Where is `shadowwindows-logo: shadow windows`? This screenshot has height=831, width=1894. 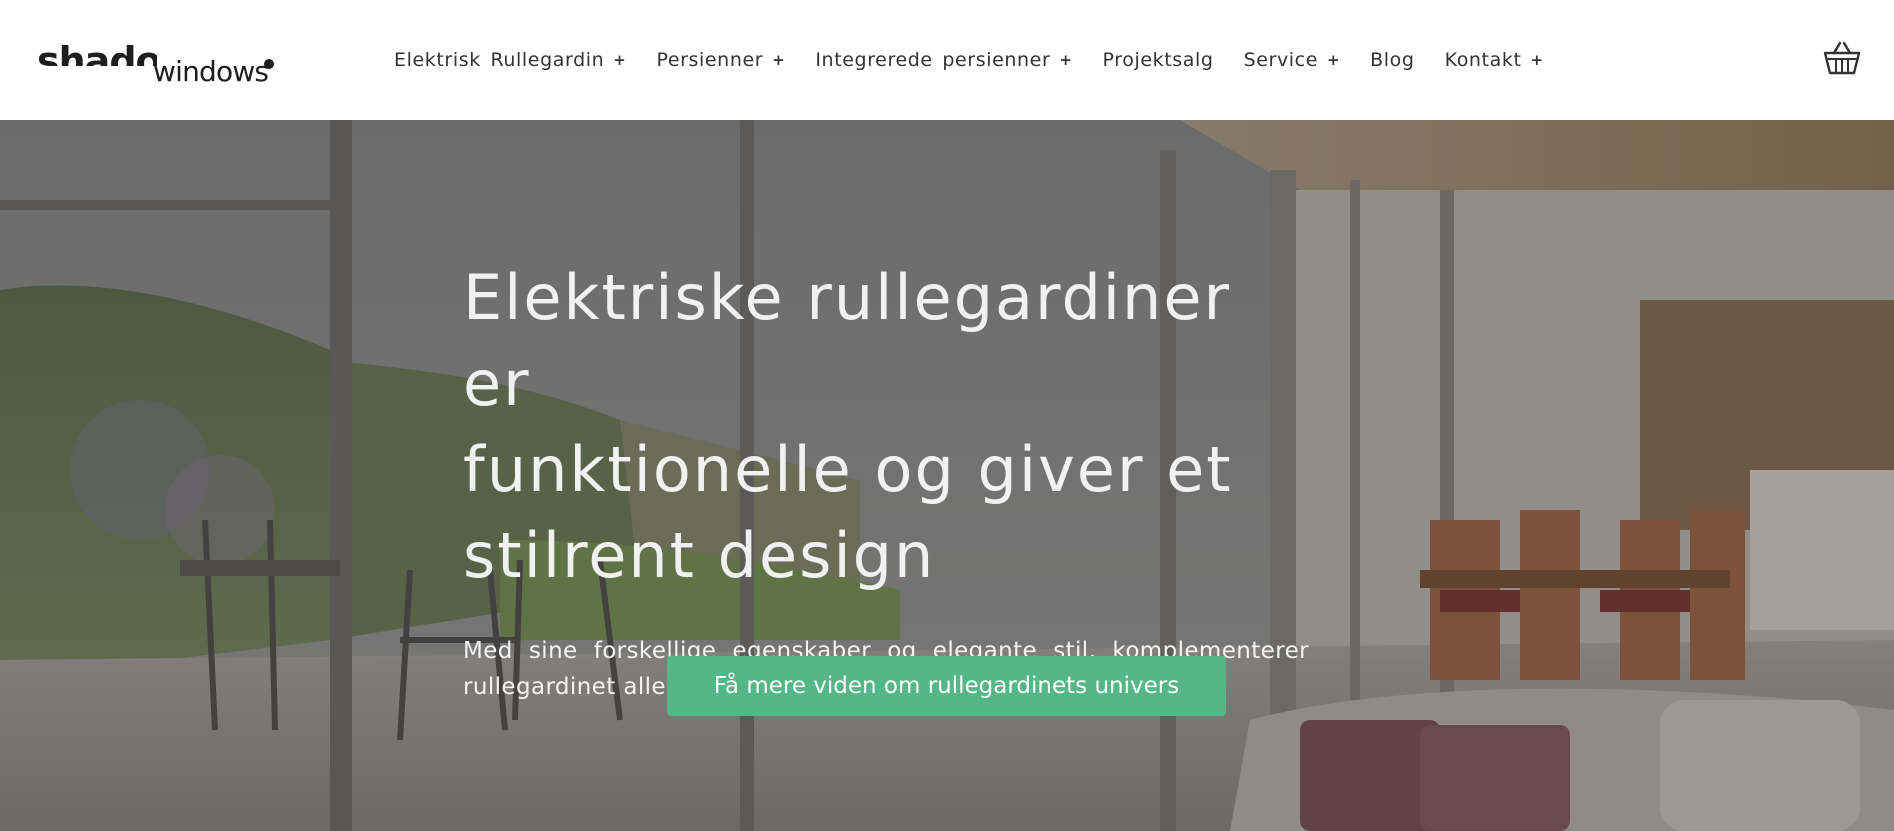
shadowwindows-logo: shadow windows is located at coordinates (162, 64).